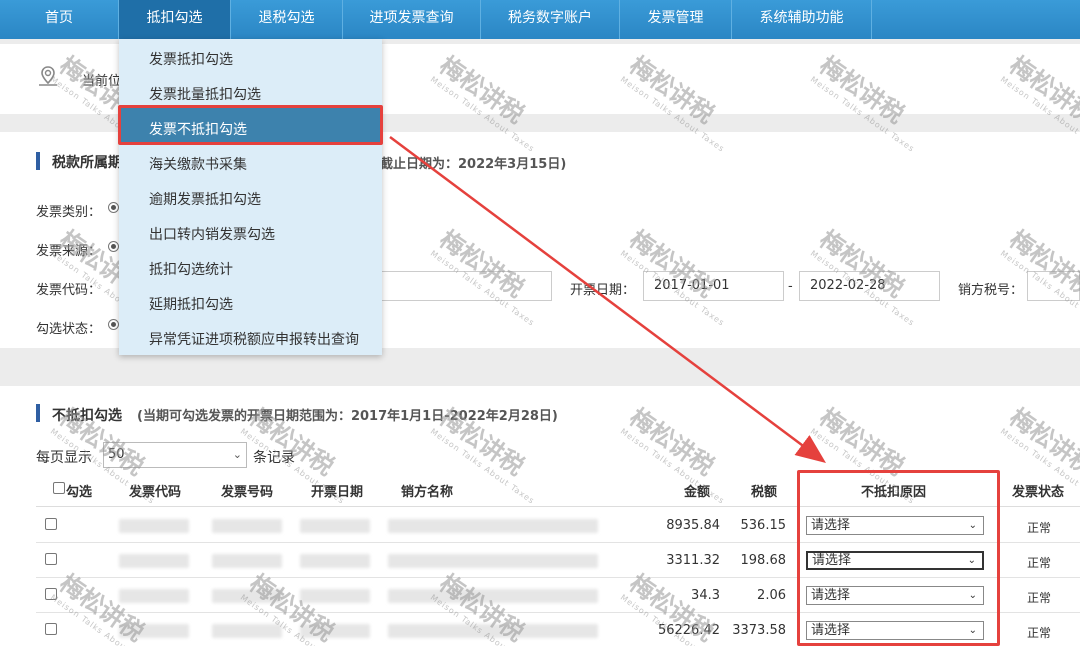 The height and width of the screenshot is (646, 1080). Describe the element at coordinates (713, 286) in the screenshot. I see `date-from-input: 2017-01-01` at that location.